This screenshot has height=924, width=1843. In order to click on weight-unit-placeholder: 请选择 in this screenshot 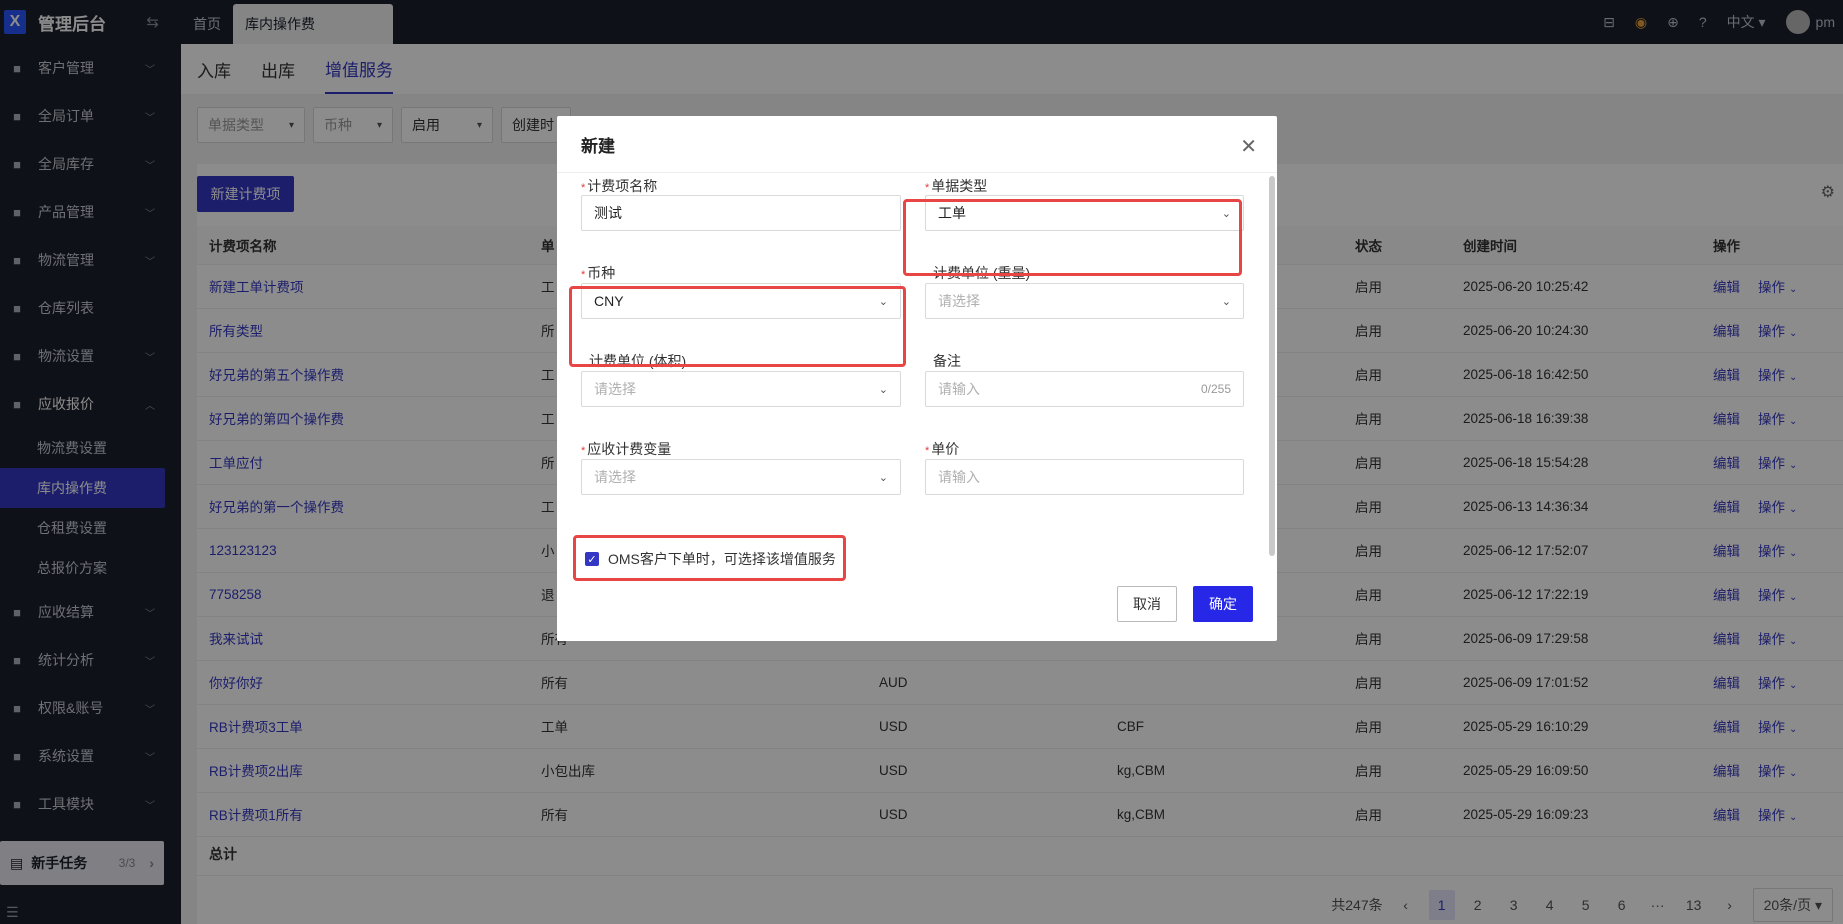, I will do `click(959, 301)`.